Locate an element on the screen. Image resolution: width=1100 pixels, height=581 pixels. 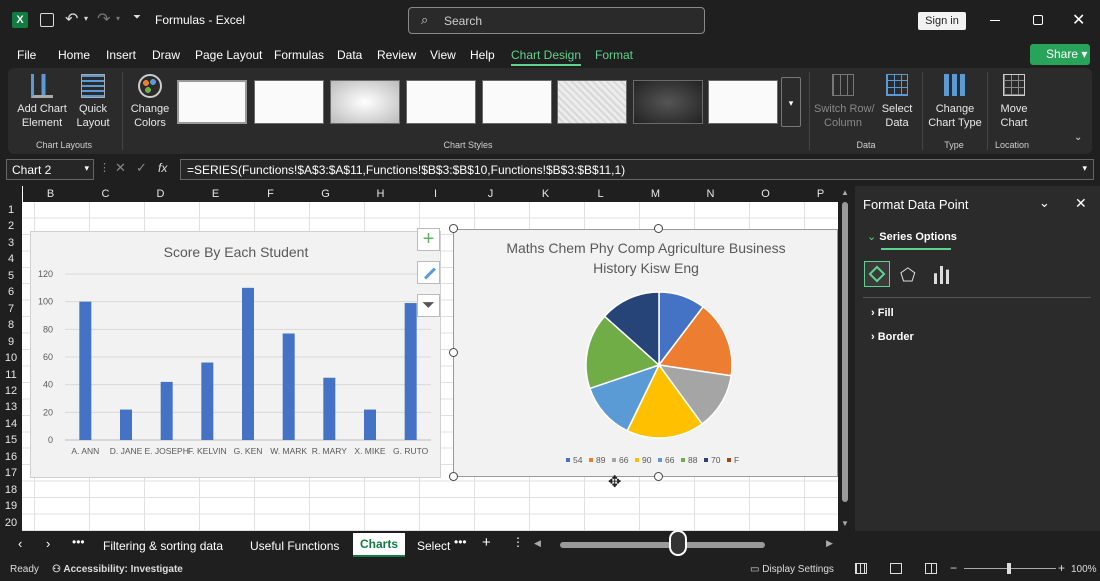
add-sheet-icon: + is located at coordinates (486, 542).